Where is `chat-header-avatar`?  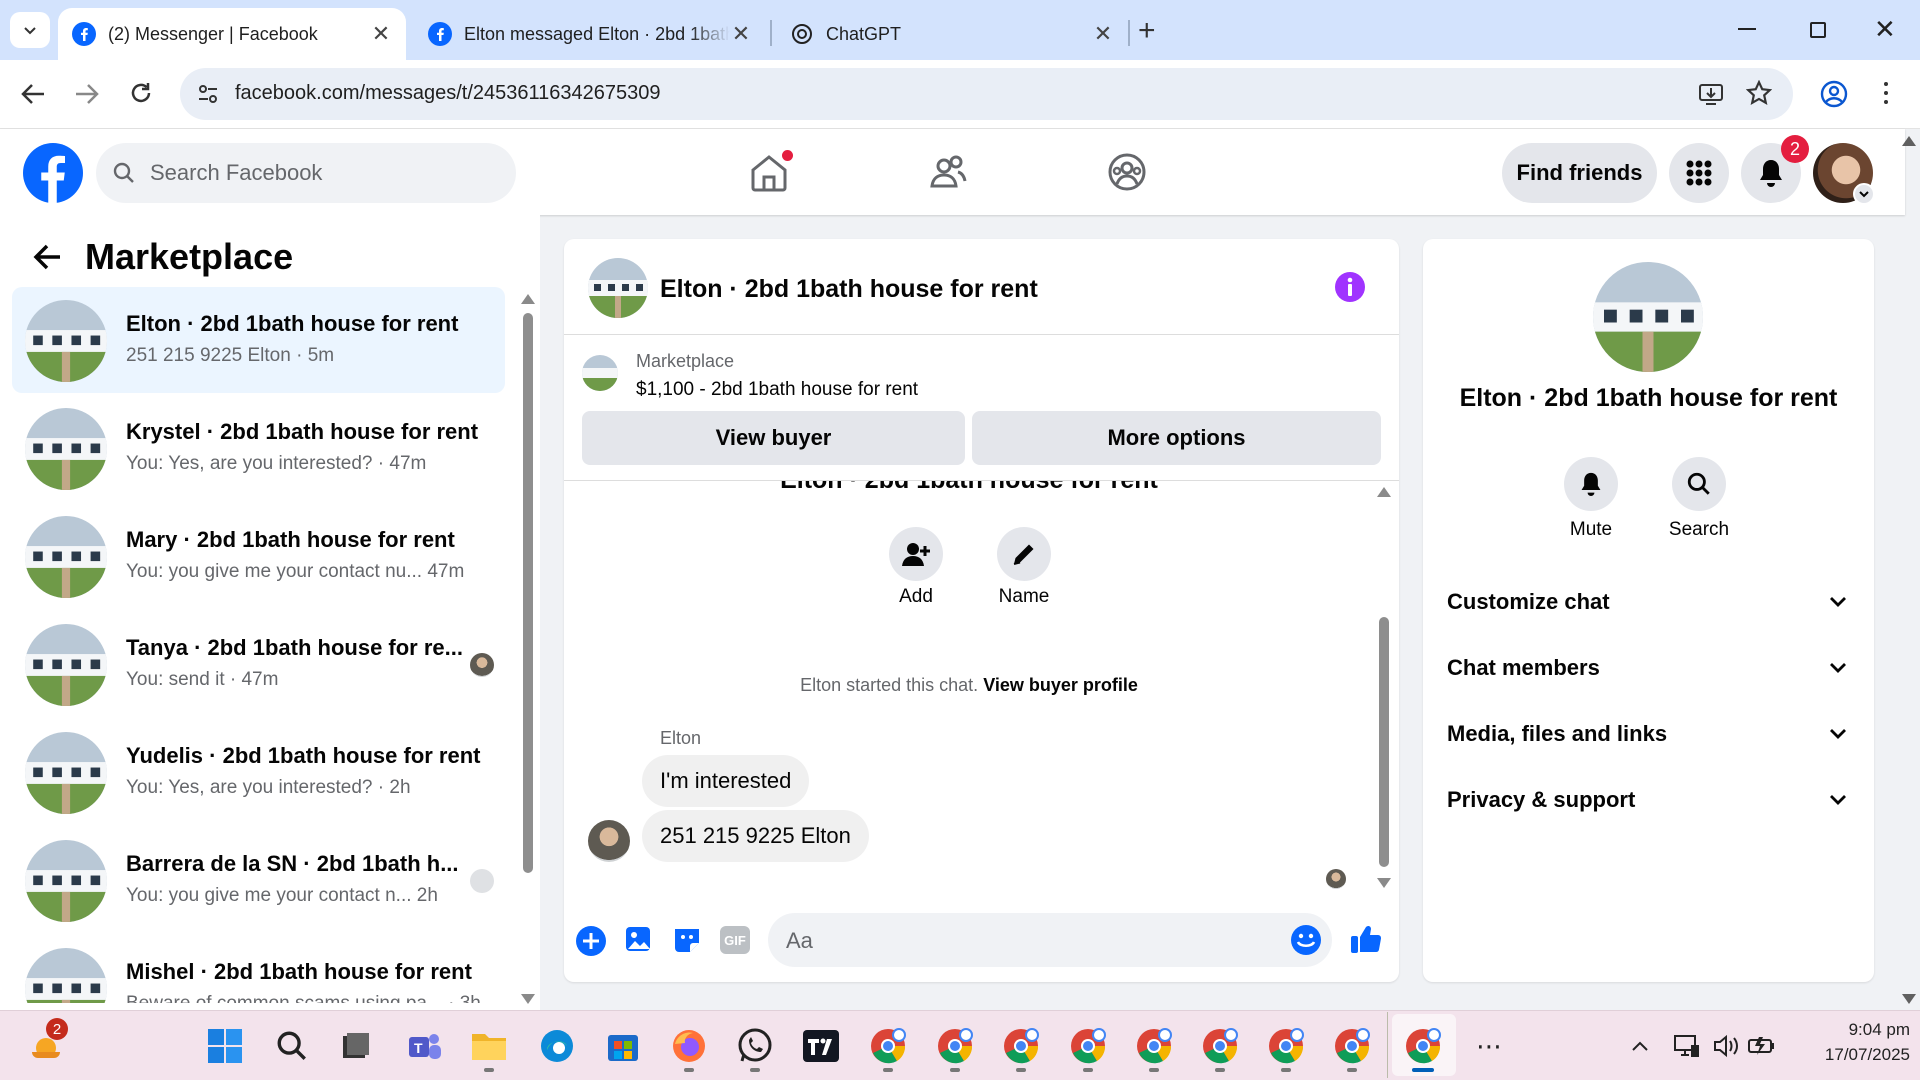
chat-header-avatar is located at coordinates (618, 288).